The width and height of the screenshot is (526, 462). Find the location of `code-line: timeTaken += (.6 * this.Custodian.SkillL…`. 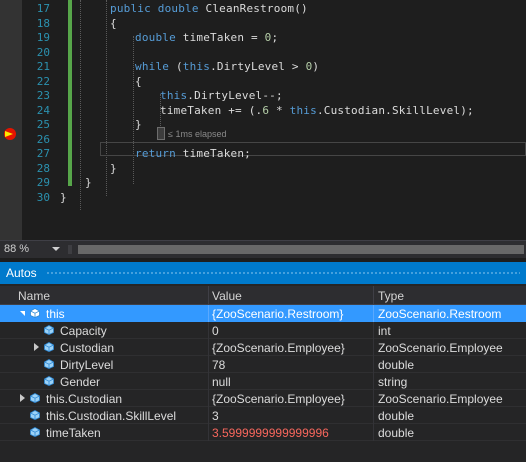

code-line: timeTaken += (.6 * this.Custodian.SkillL… is located at coordinates (317, 111).